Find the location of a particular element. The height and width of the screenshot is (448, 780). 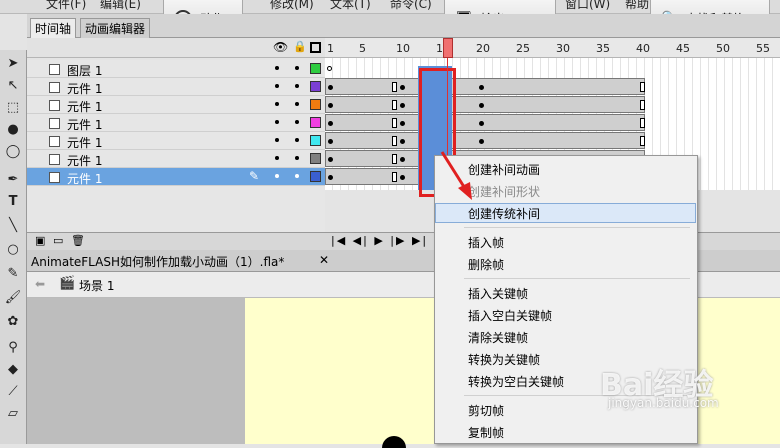

ruler-tick: 25 is located at coordinates (523, 48).